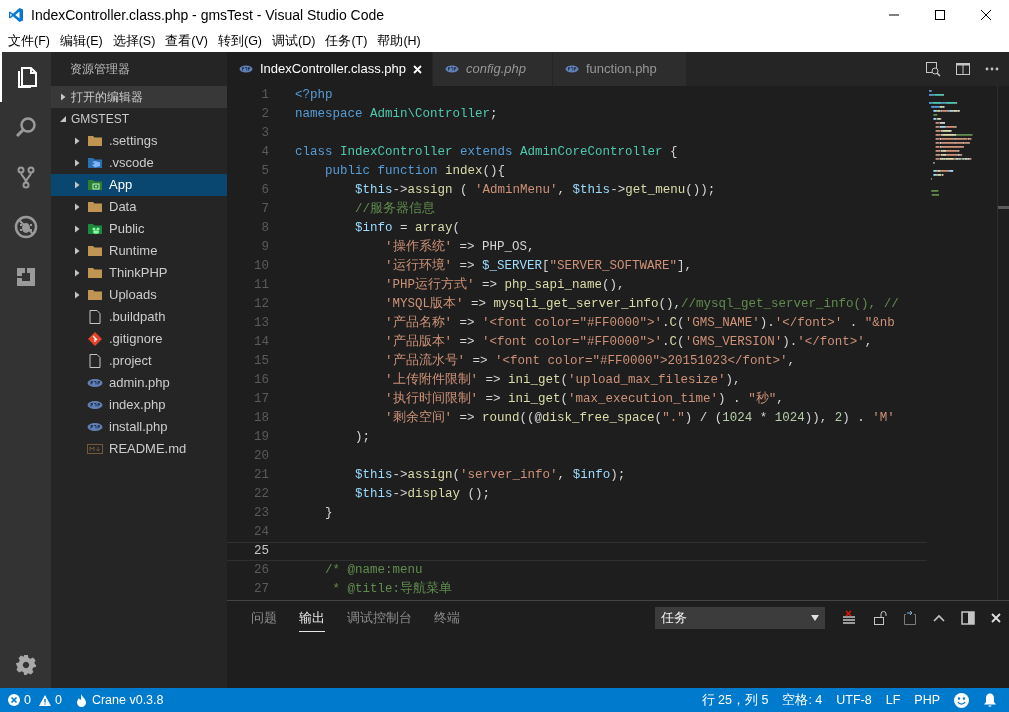  I want to click on menu-item: 转到(G), so click(240, 41).